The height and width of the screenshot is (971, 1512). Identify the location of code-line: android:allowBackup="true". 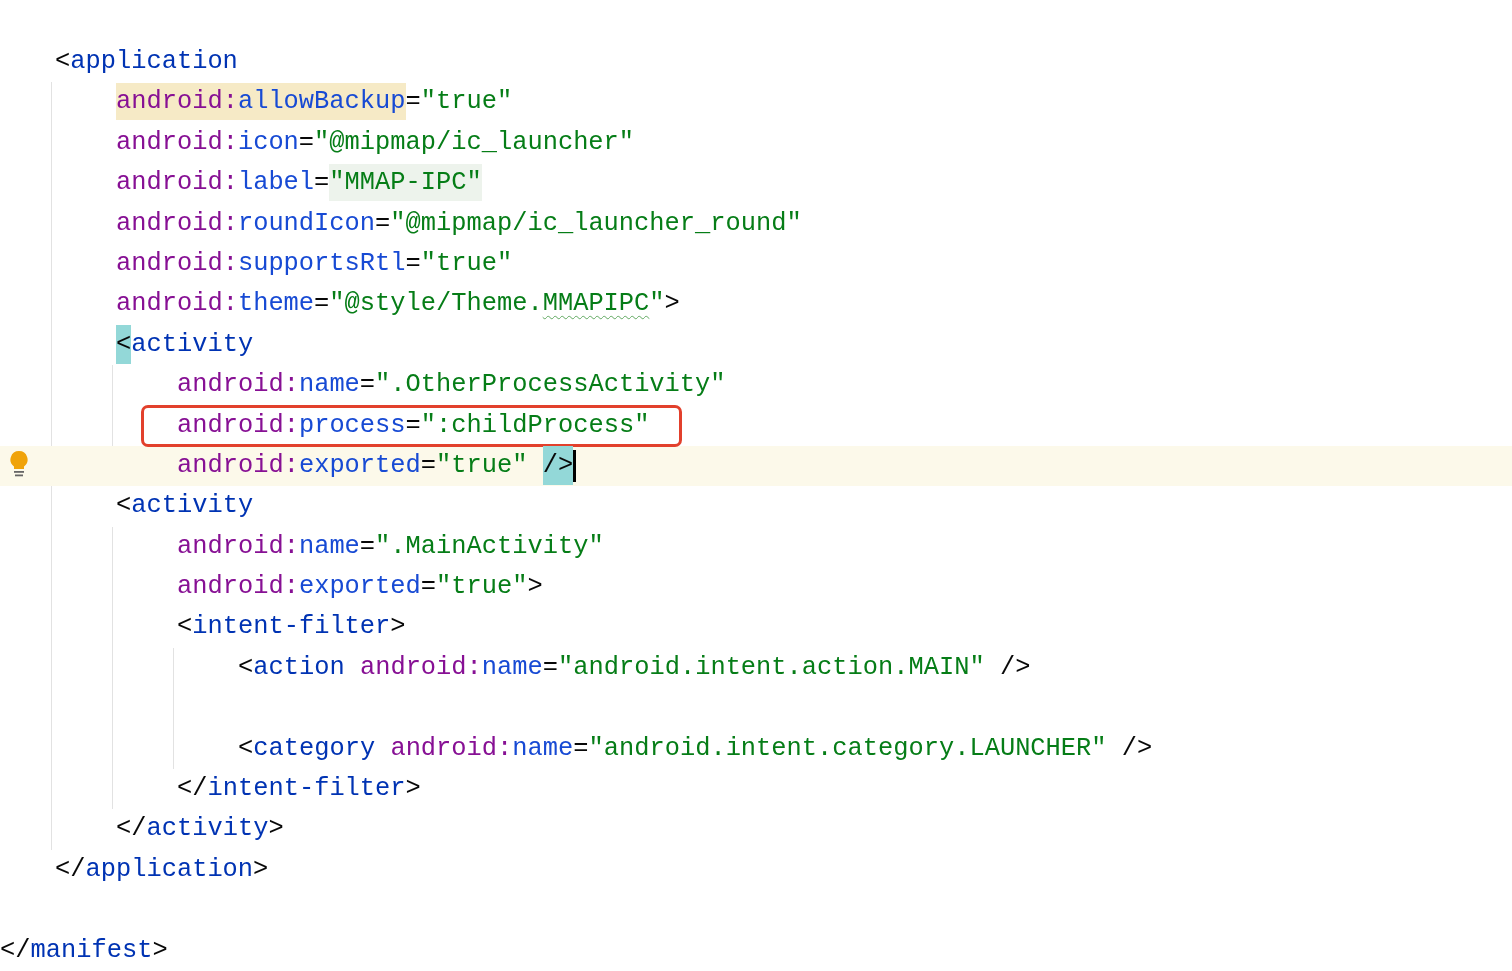
(314, 102).